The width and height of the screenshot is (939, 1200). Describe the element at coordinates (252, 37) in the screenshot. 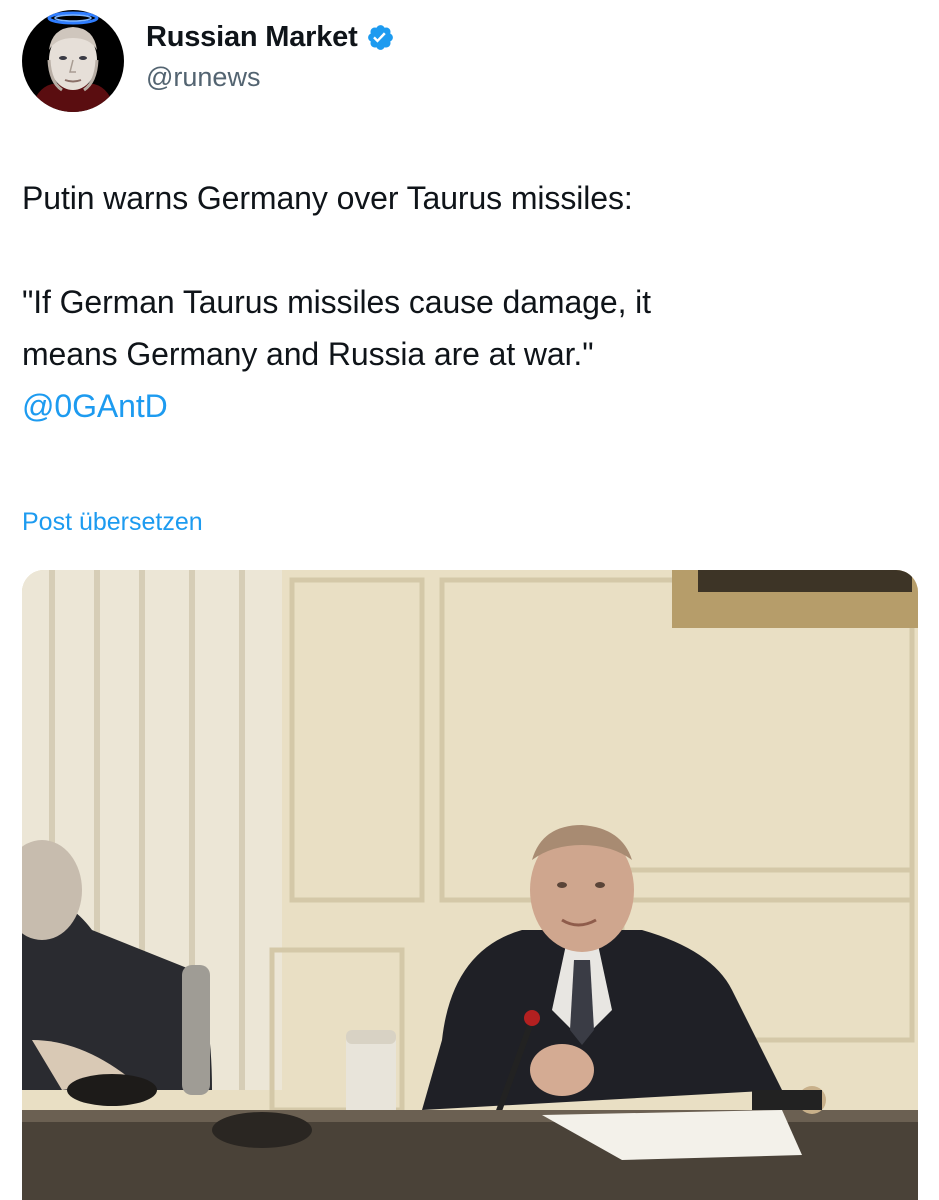

I see `author-display-name: Russian Market` at that location.